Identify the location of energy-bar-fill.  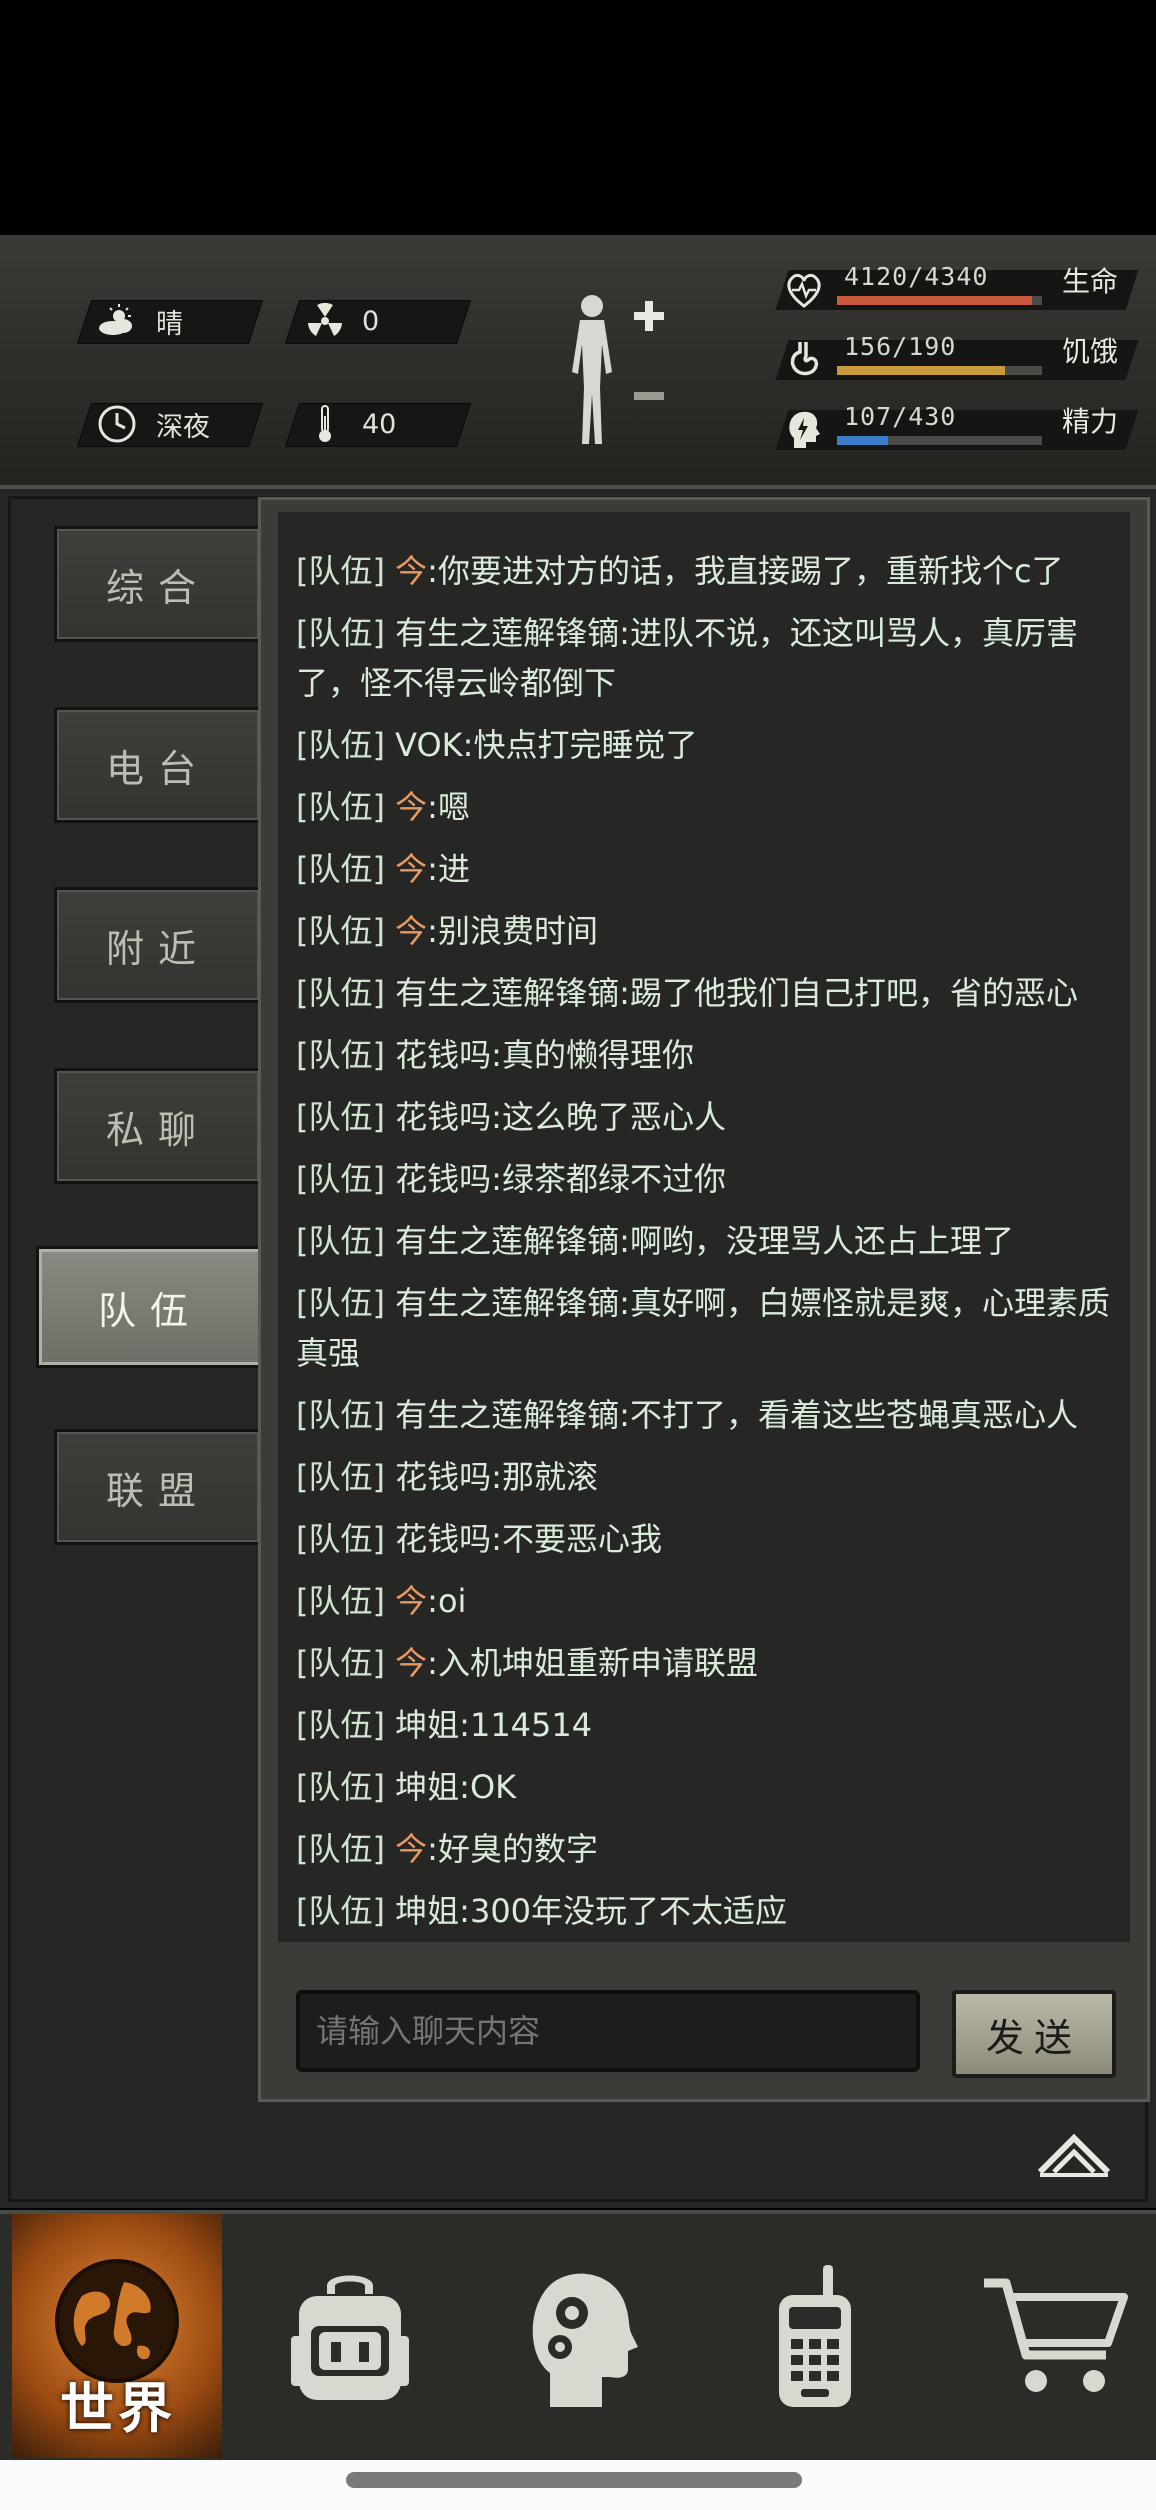
(863, 440).